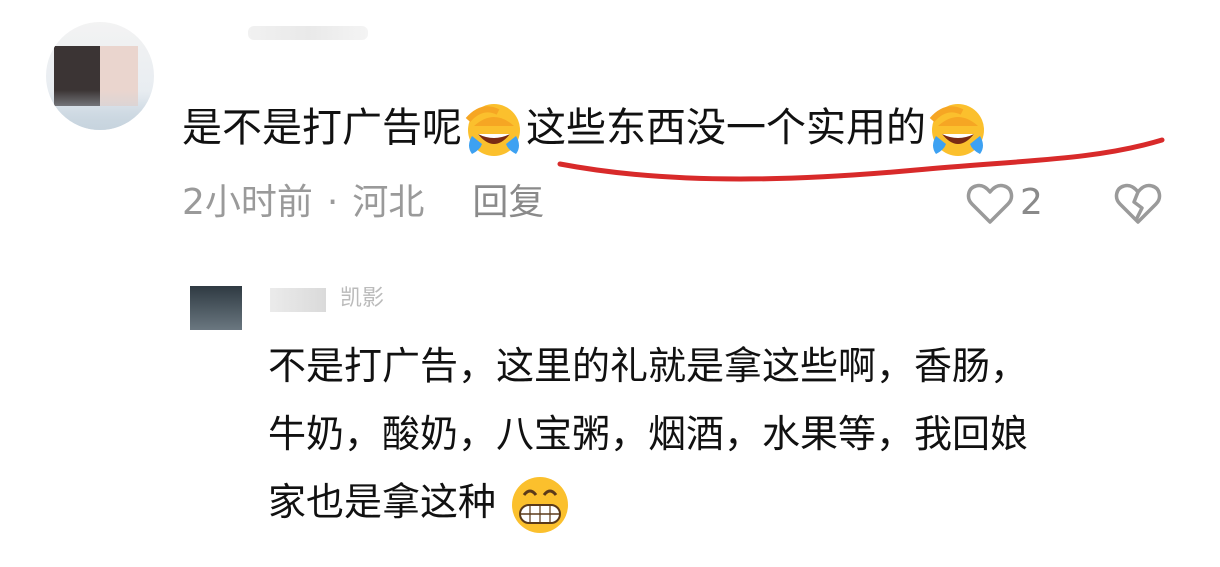 This screenshot has width=1220, height=567. Describe the element at coordinates (508, 202) in the screenshot. I see `reply-button: 回复` at that location.